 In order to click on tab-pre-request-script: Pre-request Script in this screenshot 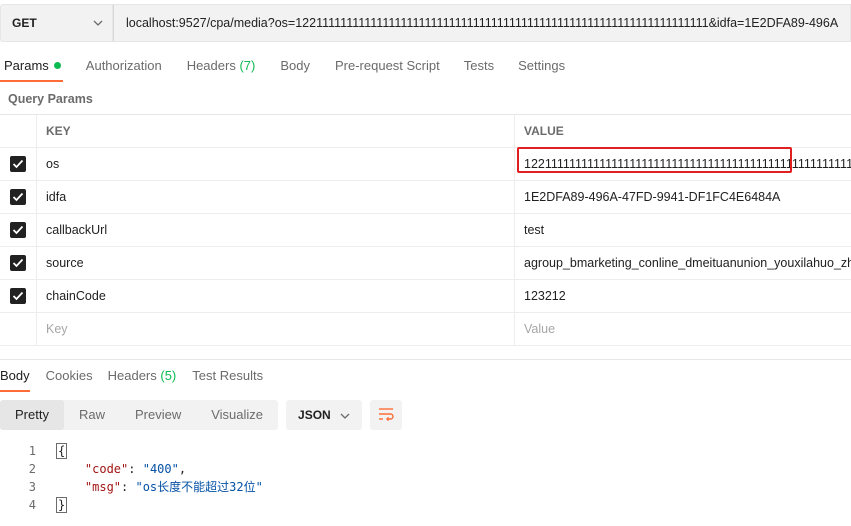, I will do `click(387, 69)`.